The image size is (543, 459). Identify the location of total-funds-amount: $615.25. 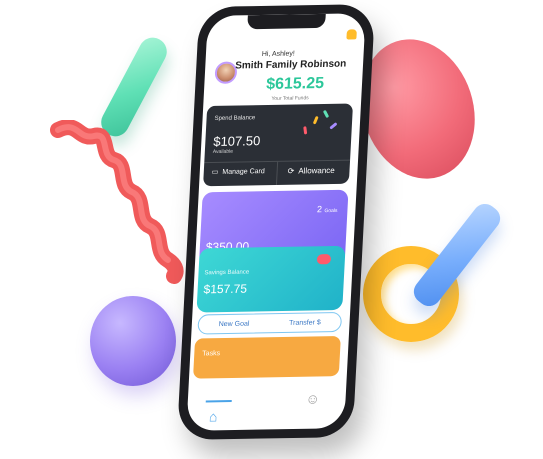
(295, 84).